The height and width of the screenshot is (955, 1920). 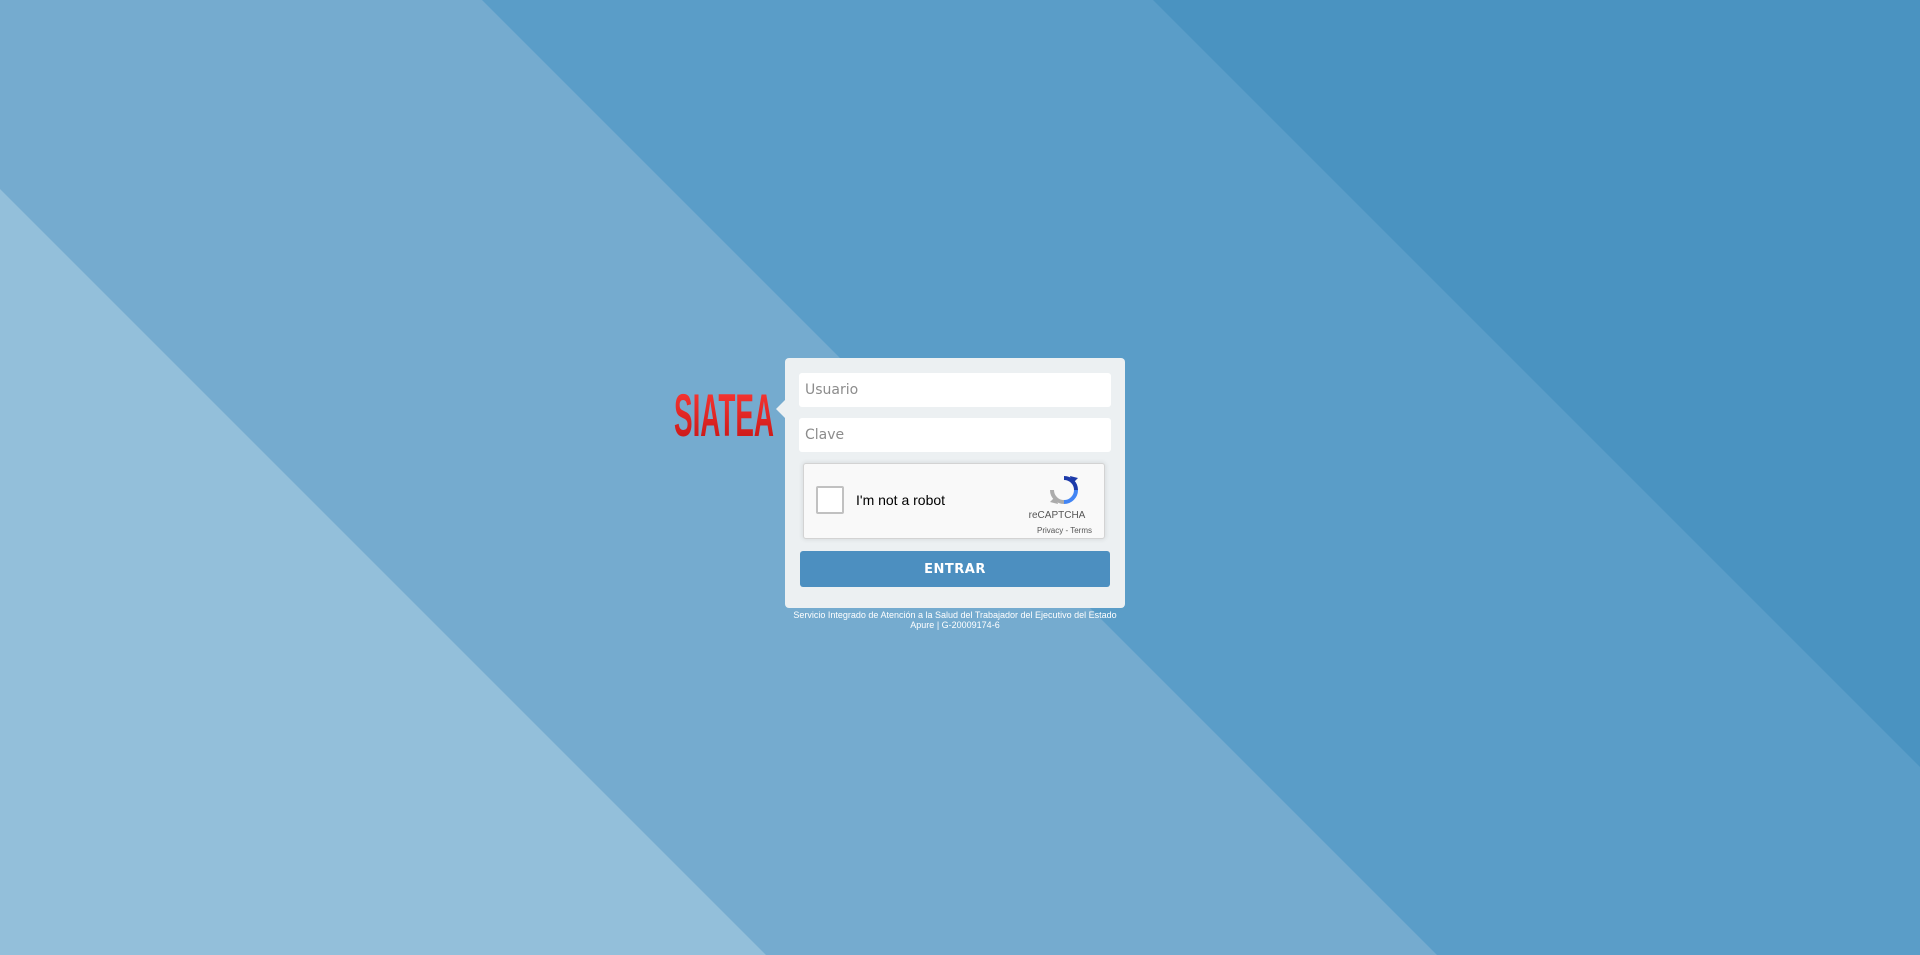 I want to click on svg-text: SIATEA, so click(x=724, y=411).